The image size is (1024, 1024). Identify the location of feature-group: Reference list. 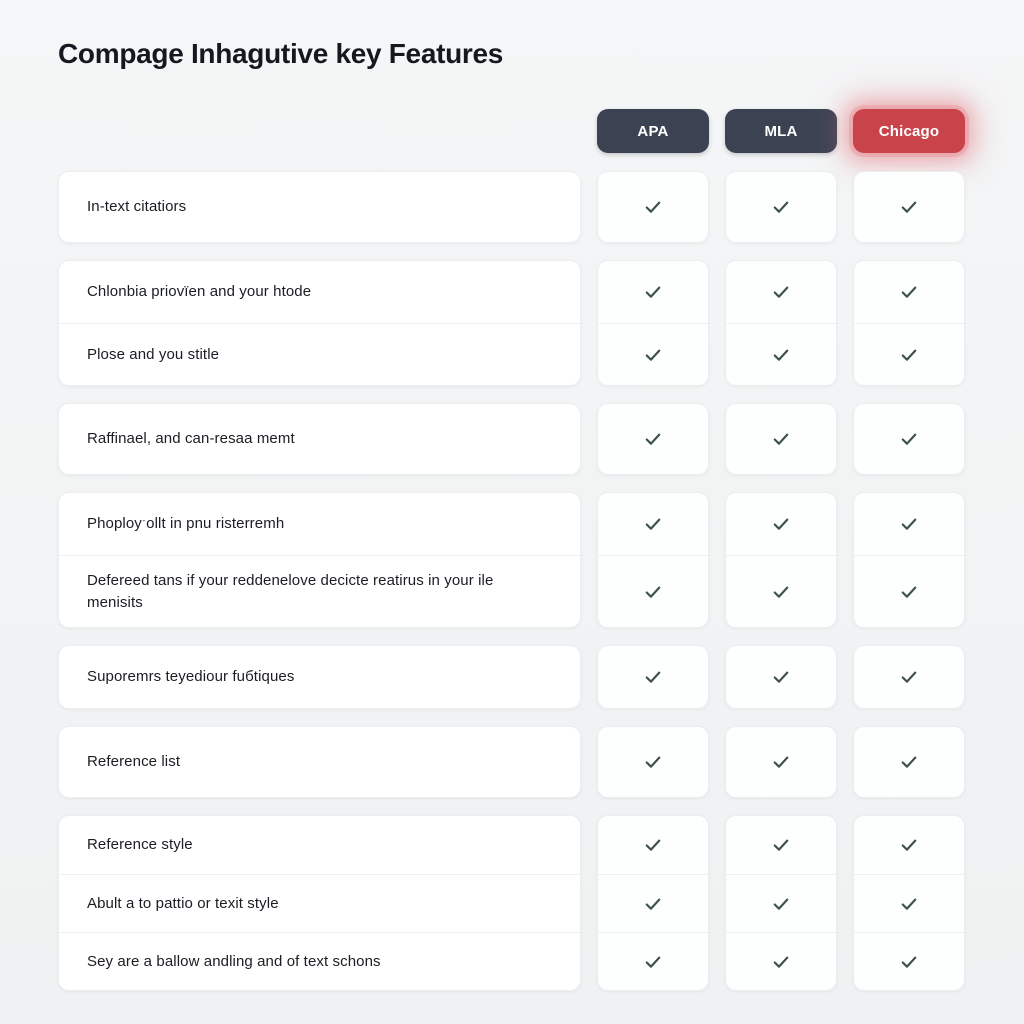
(512, 762).